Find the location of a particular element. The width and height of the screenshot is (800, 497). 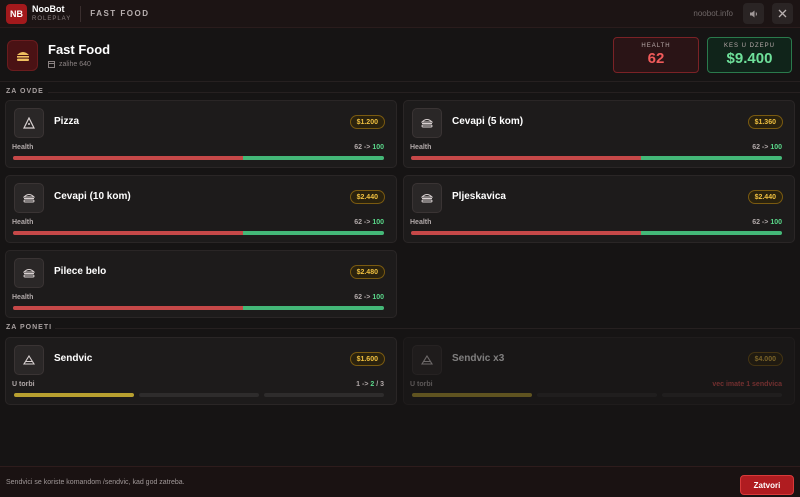

price-badge: $1.360 is located at coordinates (765, 122).